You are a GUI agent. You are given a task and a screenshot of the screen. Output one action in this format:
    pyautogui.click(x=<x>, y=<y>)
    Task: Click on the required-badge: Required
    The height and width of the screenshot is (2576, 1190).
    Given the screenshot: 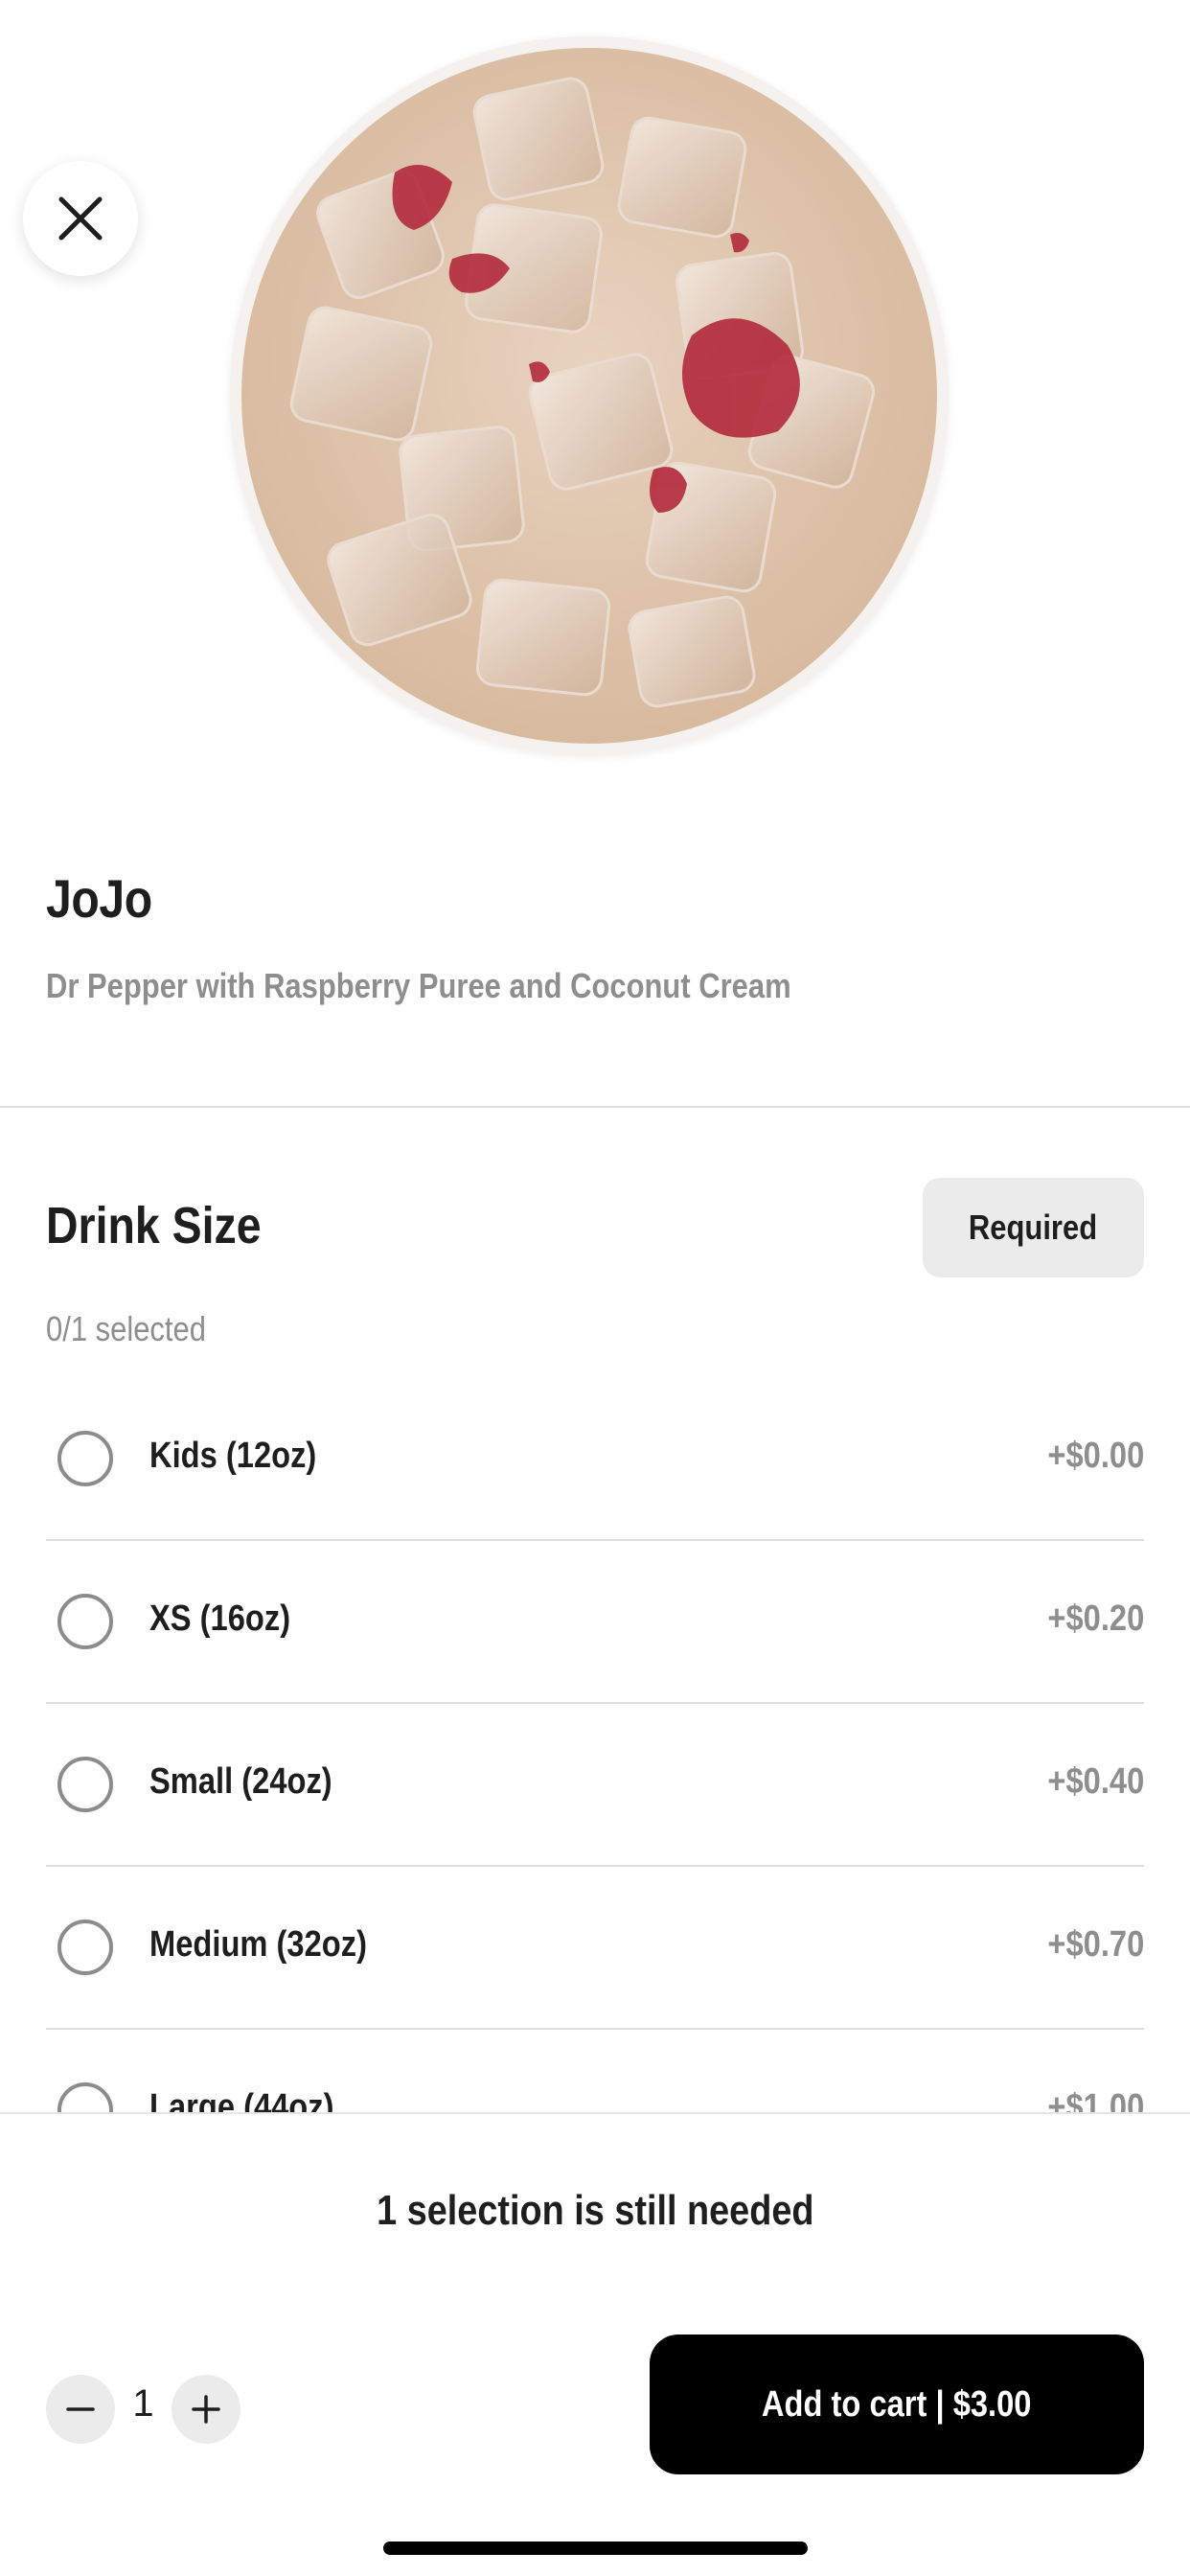 What is the action you would take?
    pyautogui.click(x=1034, y=1227)
    